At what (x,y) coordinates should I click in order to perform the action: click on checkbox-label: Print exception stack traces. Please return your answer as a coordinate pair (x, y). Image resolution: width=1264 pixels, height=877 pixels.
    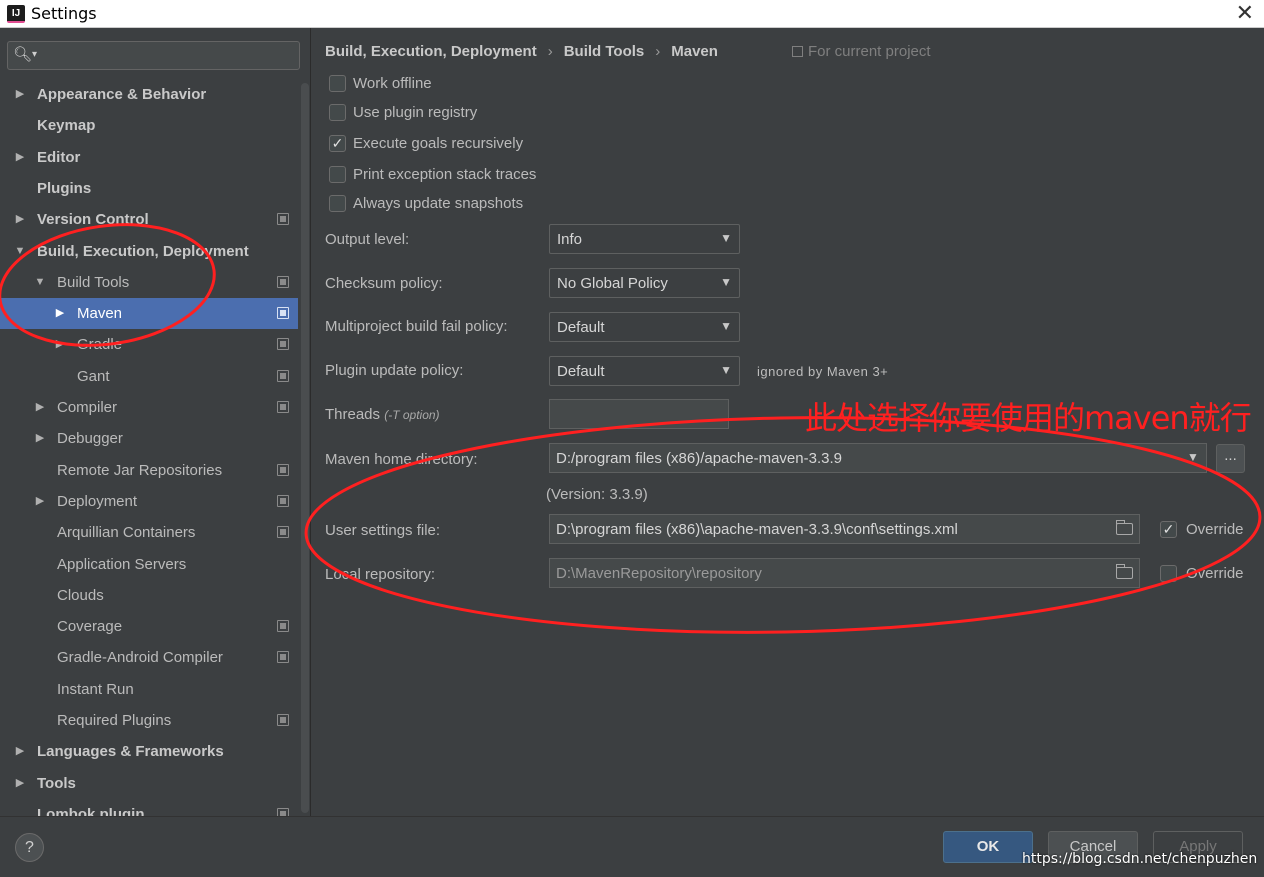
    Looking at the image, I should click on (445, 174).